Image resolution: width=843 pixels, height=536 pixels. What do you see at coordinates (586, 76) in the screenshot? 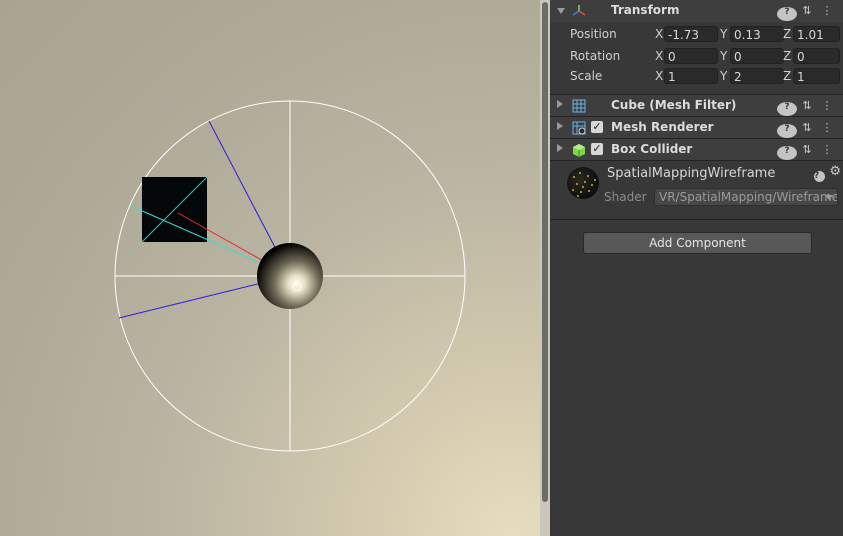
I see `scale-label: Scale` at bounding box center [586, 76].